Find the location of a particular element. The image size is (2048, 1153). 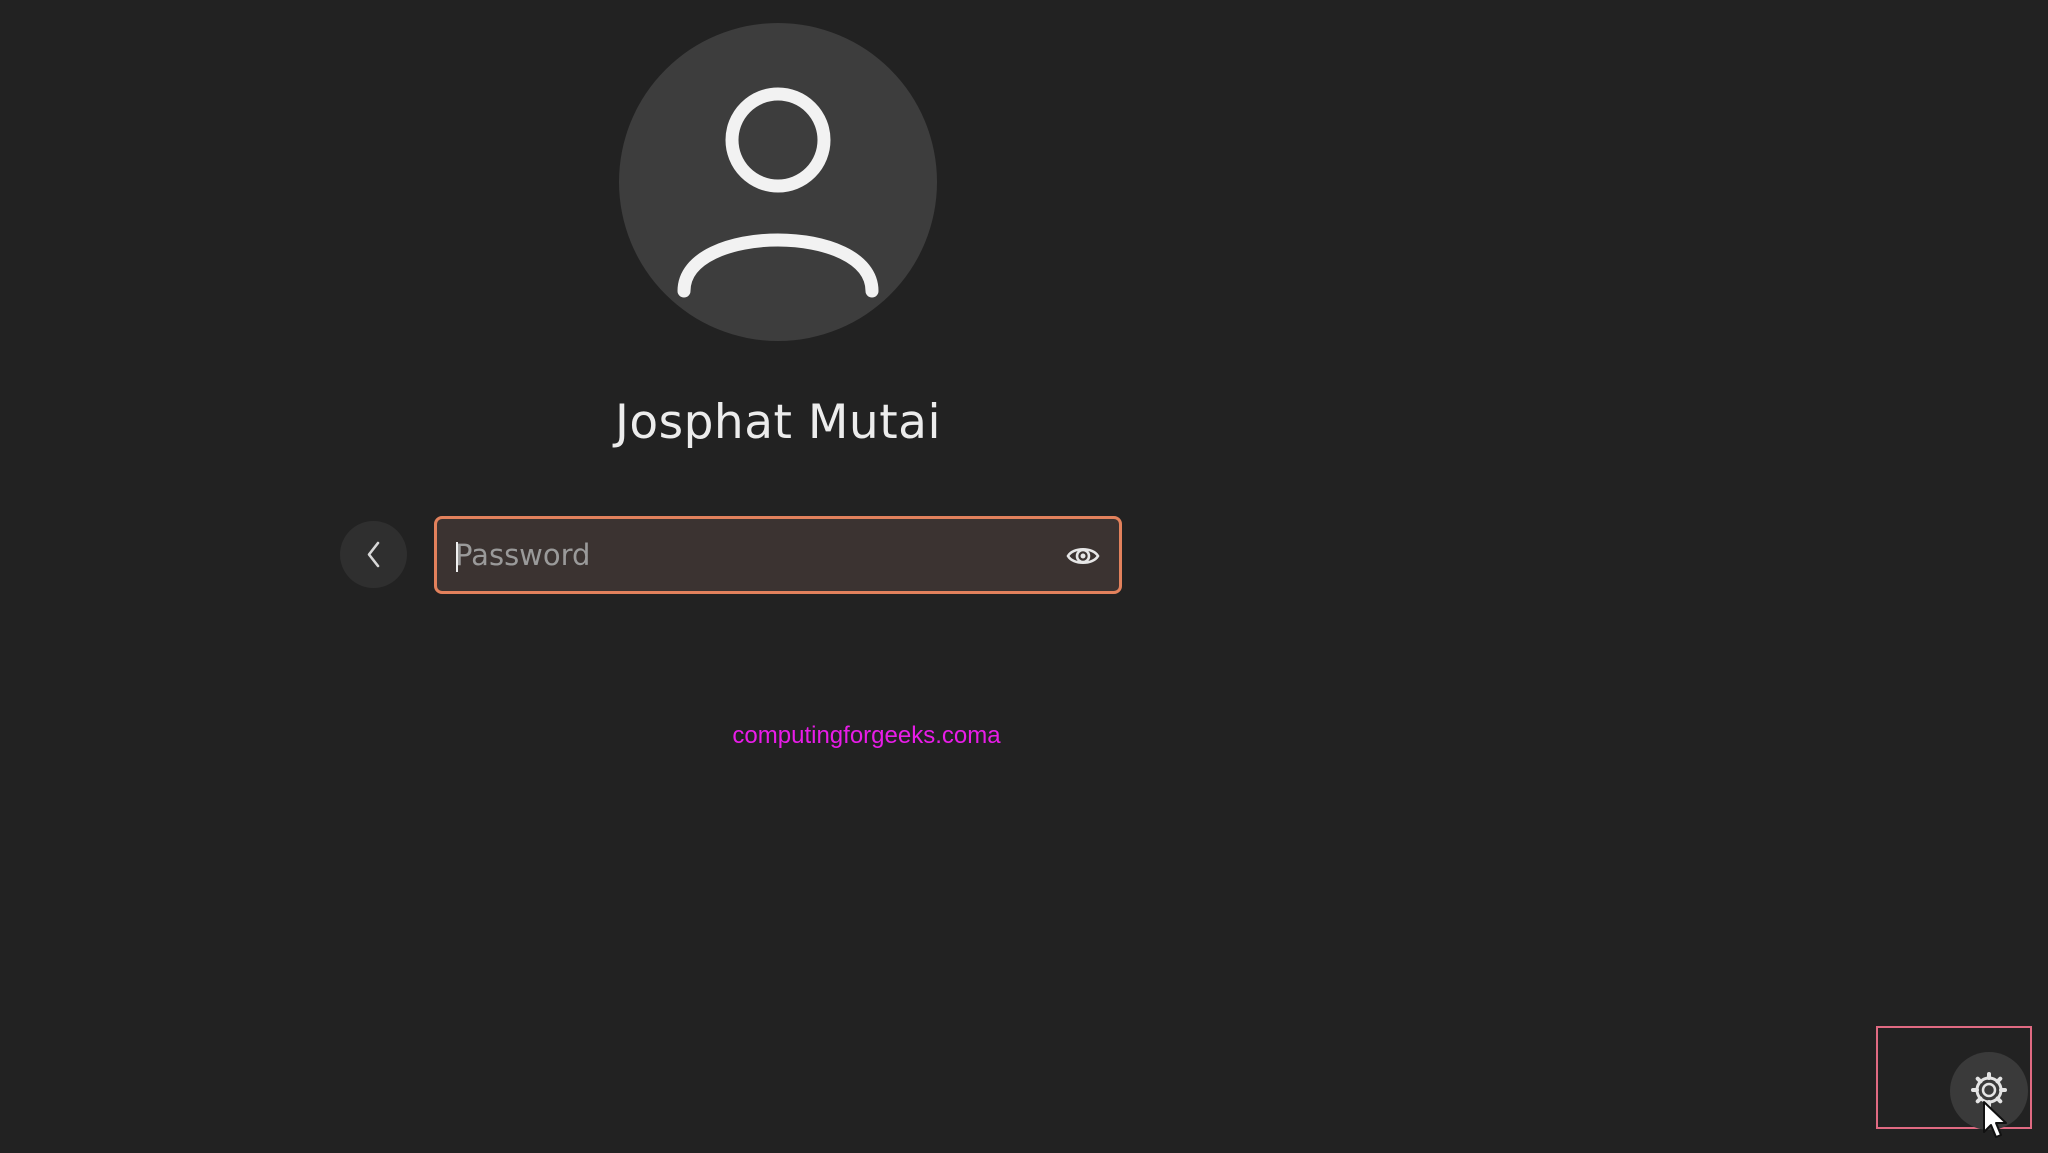

reveal-password-button is located at coordinates (1083, 556).